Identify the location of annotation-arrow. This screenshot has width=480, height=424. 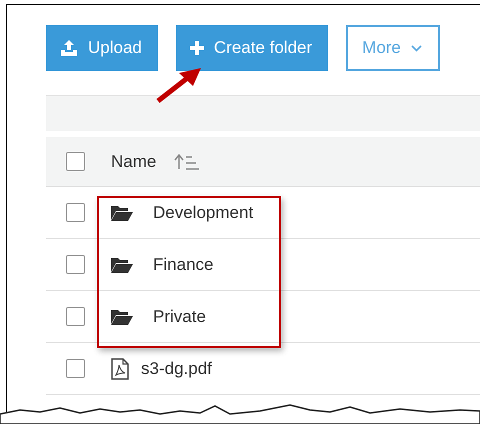
(179, 85).